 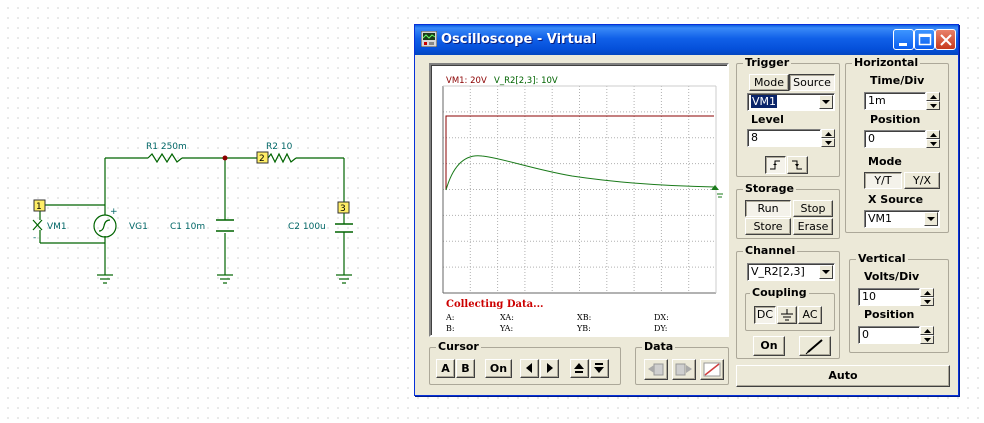 What do you see at coordinates (765, 315) in the screenshot?
I see `dc-coupling-button: DC` at bounding box center [765, 315].